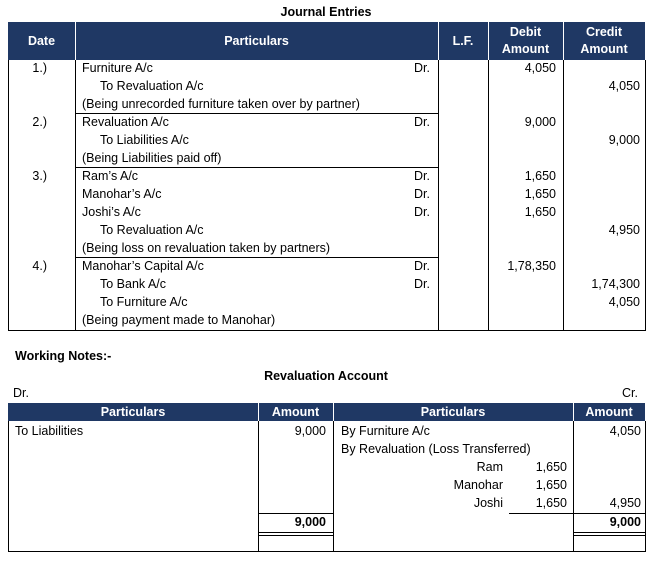 The image size is (652, 561). Describe the element at coordinates (488, 503) in the screenshot. I see `partner-name: Joshi` at that location.